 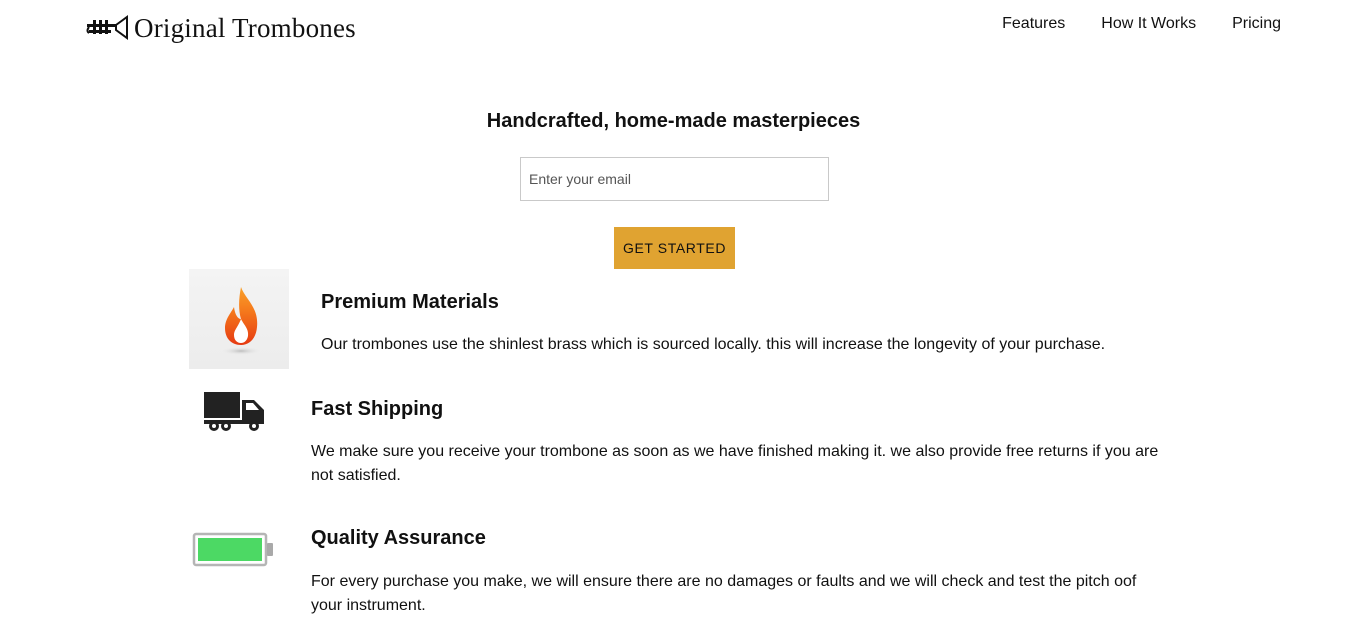 I want to click on main-nav: Features How It Works Pricing, so click(x=1123, y=24).